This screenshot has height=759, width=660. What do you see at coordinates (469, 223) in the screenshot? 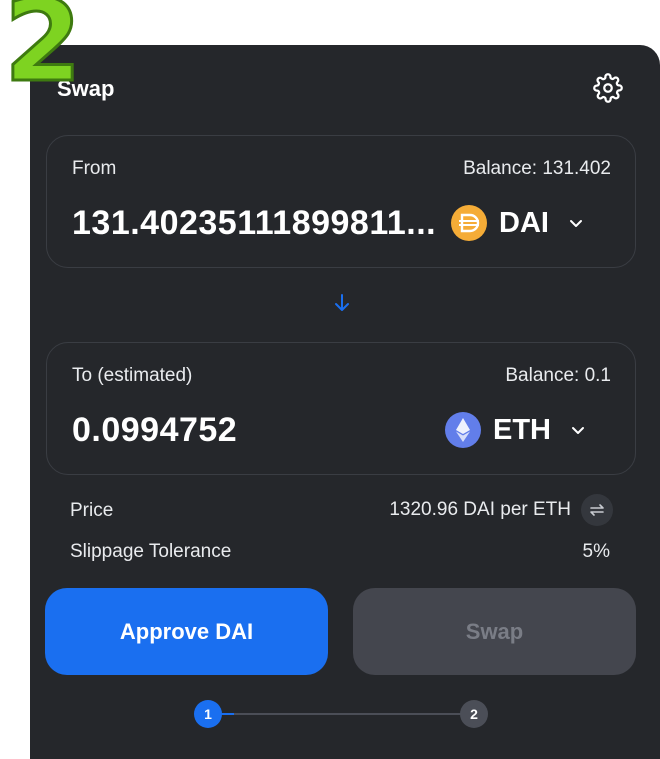
I see `dai-token-icon` at bounding box center [469, 223].